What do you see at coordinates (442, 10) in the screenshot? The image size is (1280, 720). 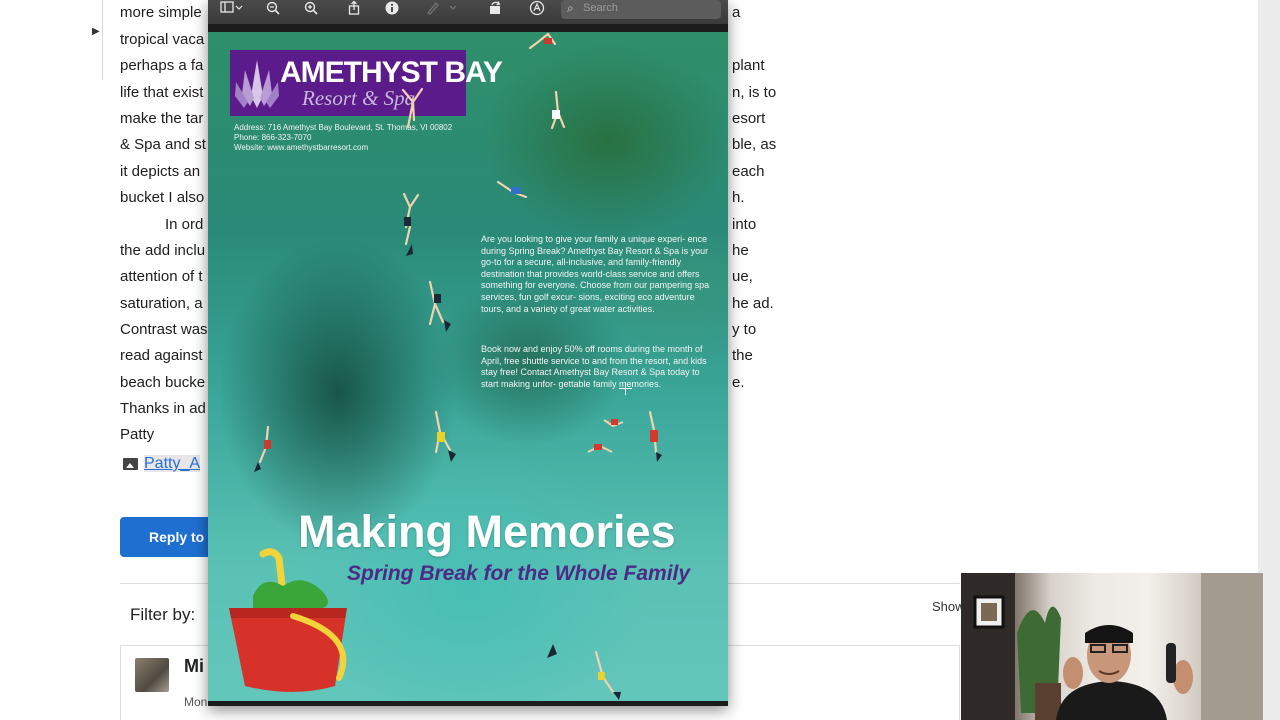 I see `markup-pen-icon` at bounding box center [442, 10].